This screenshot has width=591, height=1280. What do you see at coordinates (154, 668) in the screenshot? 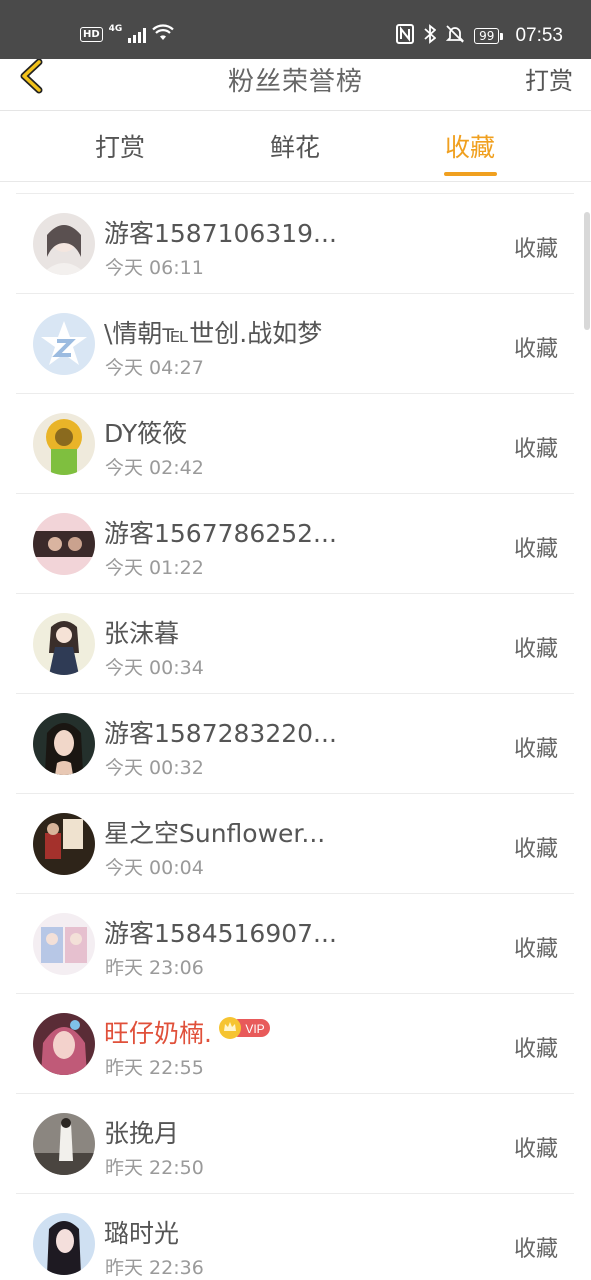
I see `timestamp: 今天 00:34` at bounding box center [154, 668].